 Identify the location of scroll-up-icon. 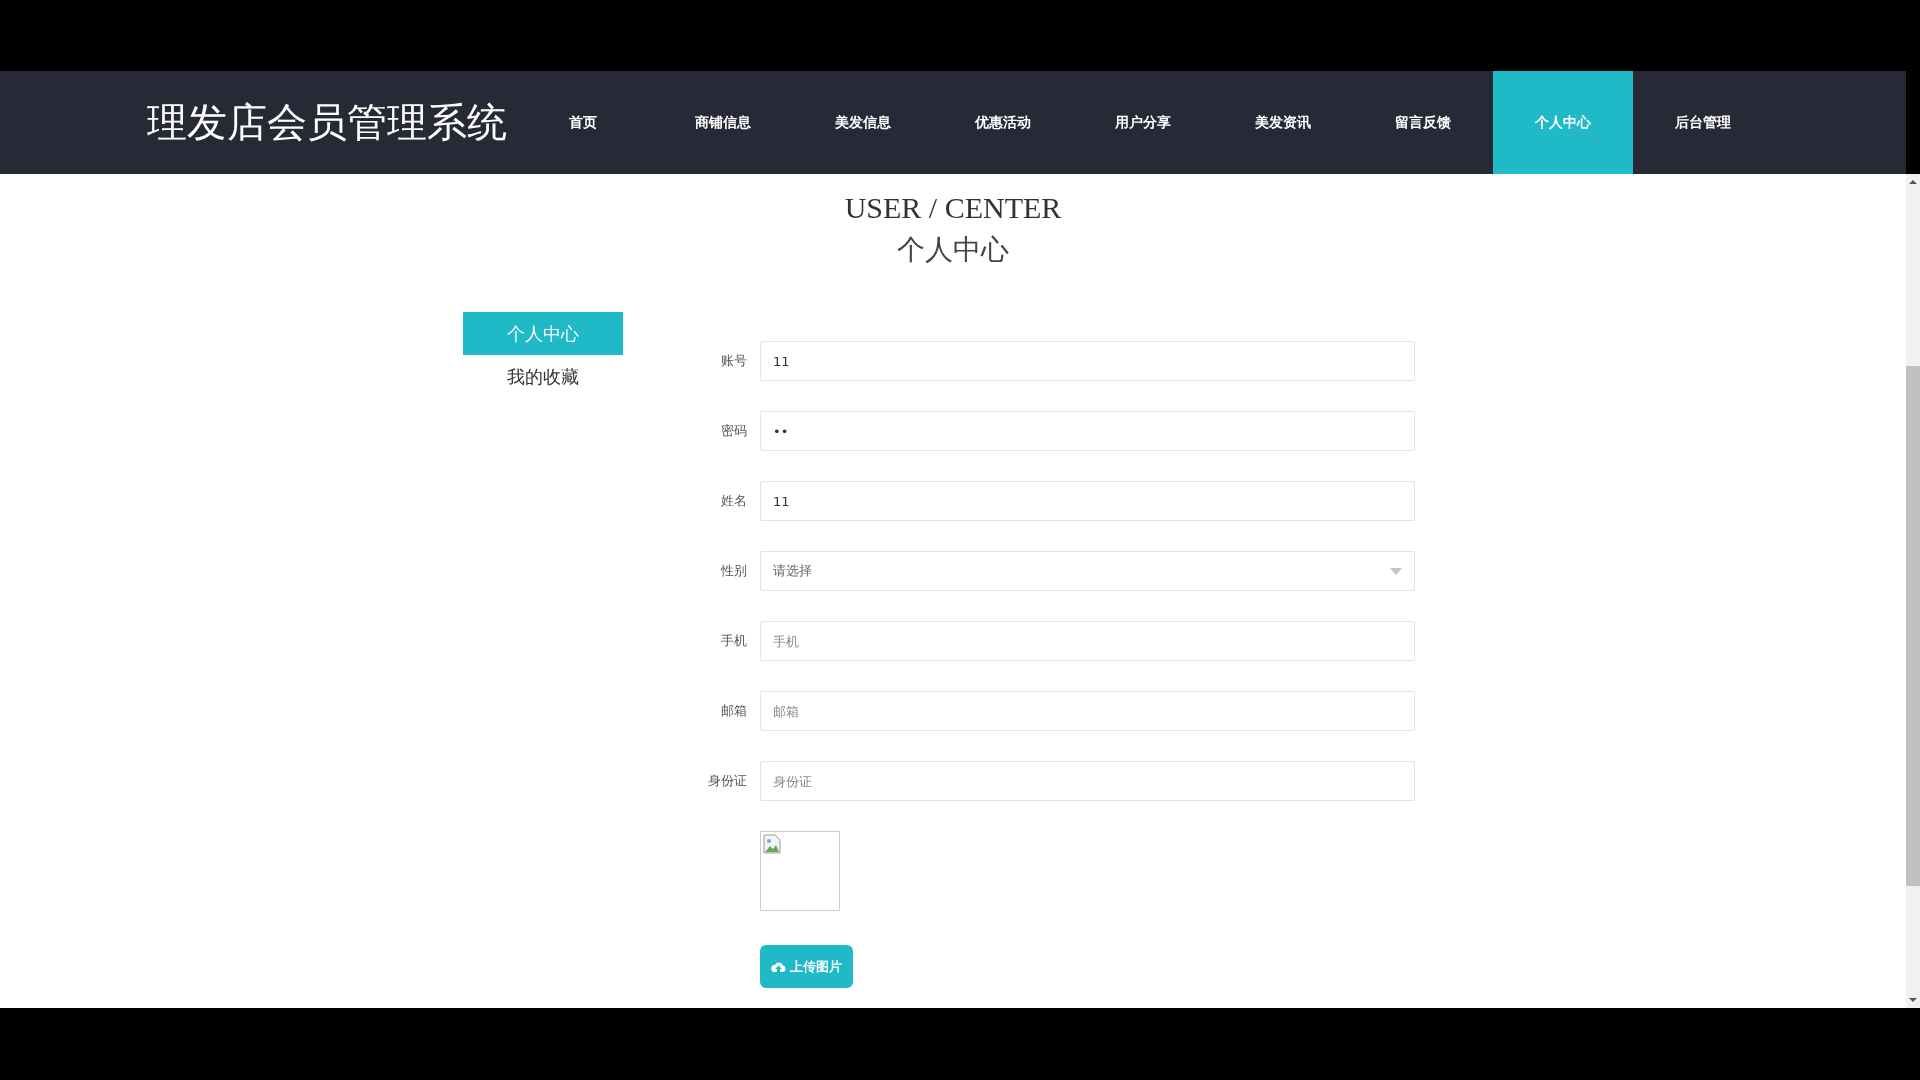
(1913, 182).